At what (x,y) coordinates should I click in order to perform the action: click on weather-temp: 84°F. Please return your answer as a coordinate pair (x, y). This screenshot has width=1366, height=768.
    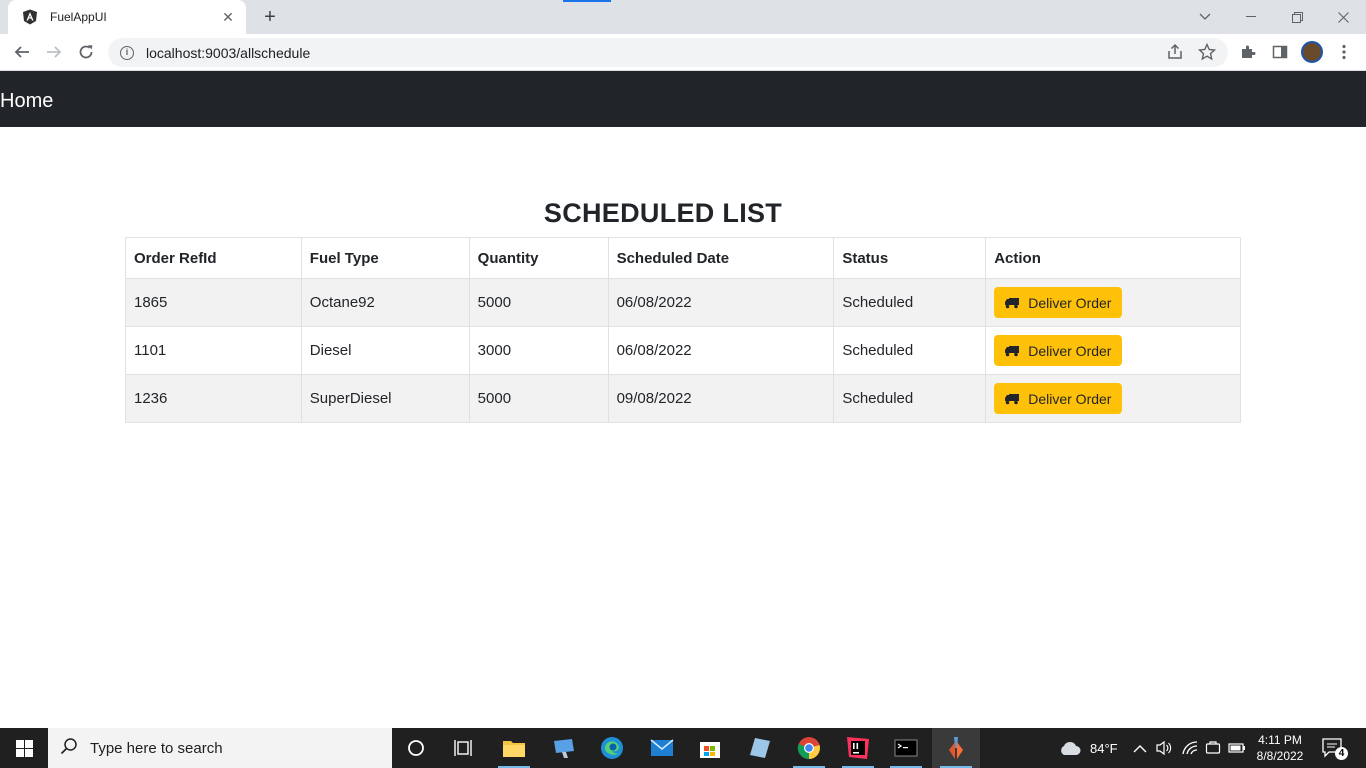
    Looking at the image, I should click on (1104, 748).